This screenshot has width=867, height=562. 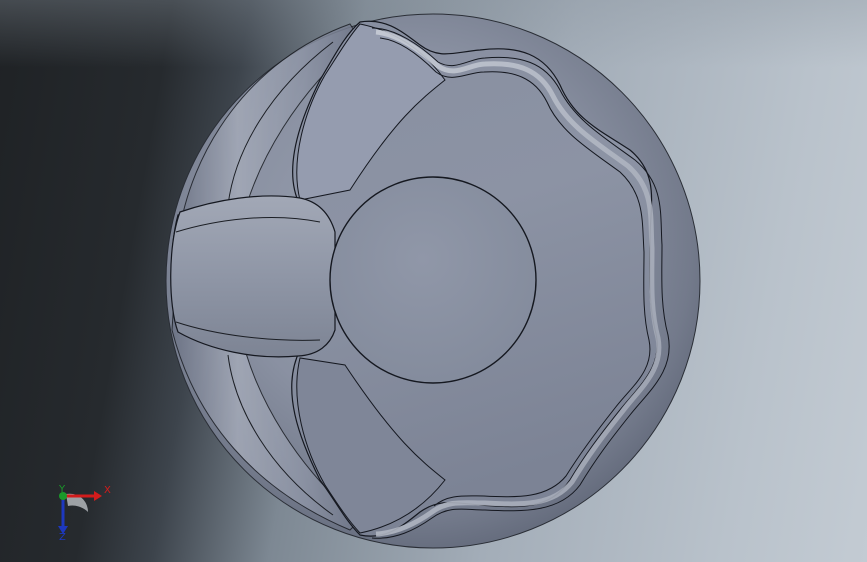 What do you see at coordinates (62, 537) in the screenshot?
I see `z-axis-label: Z` at bounding box center [62, 537].